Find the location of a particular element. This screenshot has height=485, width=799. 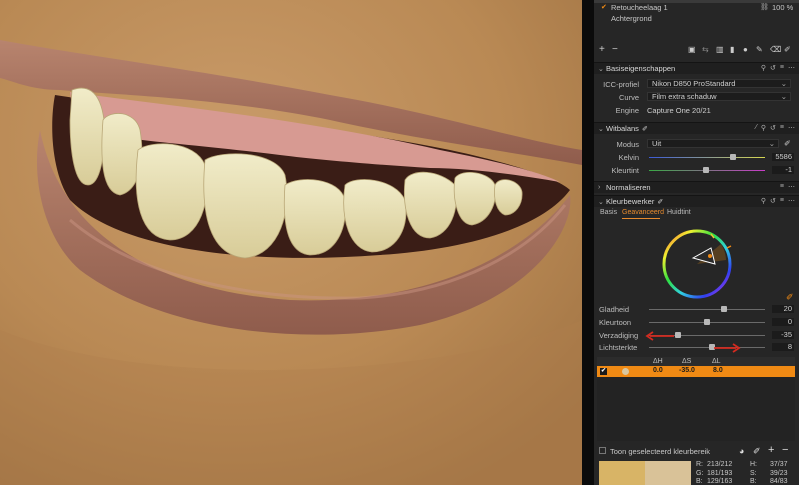

tint-slider-handle is located at coordinates (705, 170).